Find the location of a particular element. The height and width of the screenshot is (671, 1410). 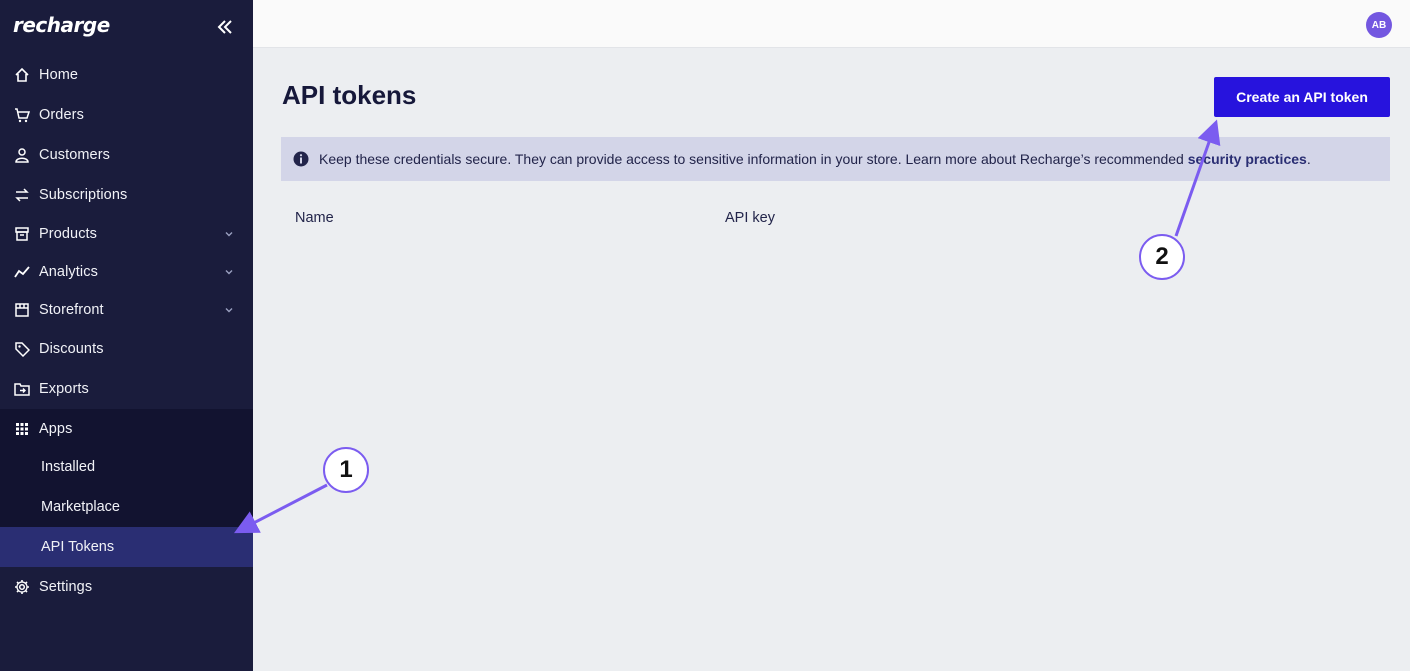

annotation-badge-2: 2 is located at coordinates (1162, 257).